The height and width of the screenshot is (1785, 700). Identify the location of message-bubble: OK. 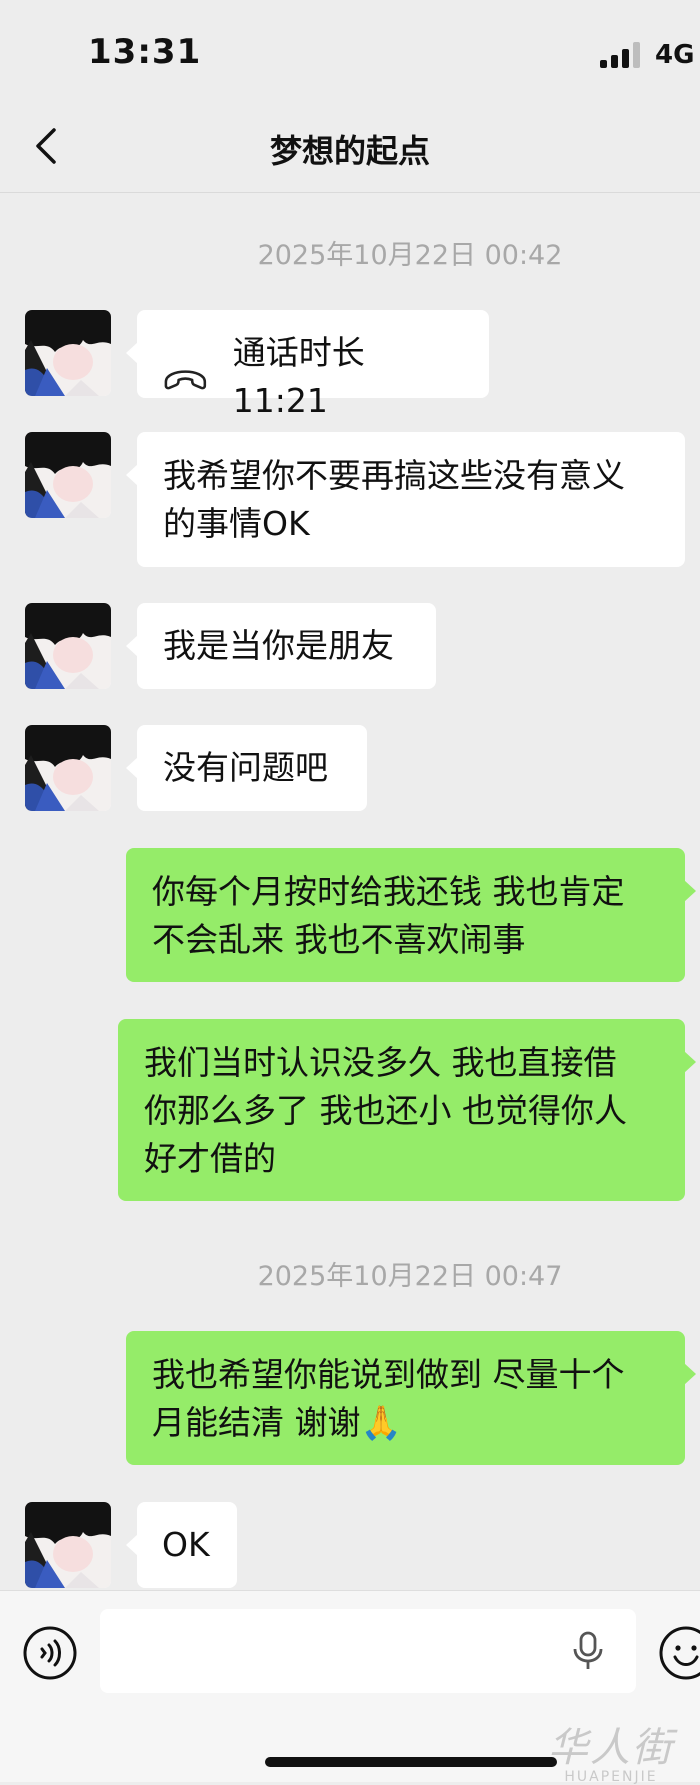
(181, 1545).